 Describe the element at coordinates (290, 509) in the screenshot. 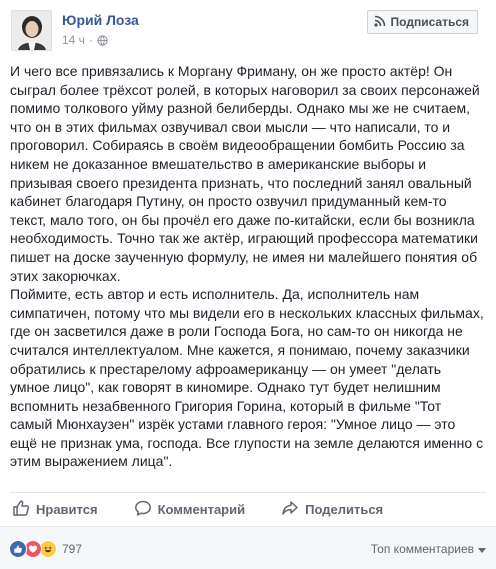

I see `share-icon` at that location.